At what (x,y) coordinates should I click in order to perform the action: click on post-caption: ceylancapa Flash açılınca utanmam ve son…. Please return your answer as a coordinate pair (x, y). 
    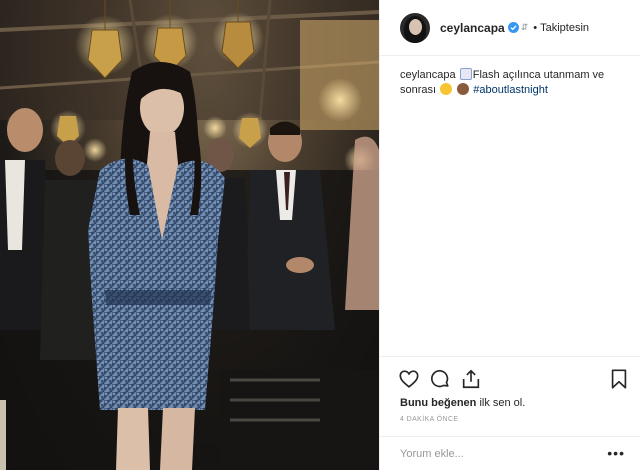
    Looking at the image, I should click on (512, 83).